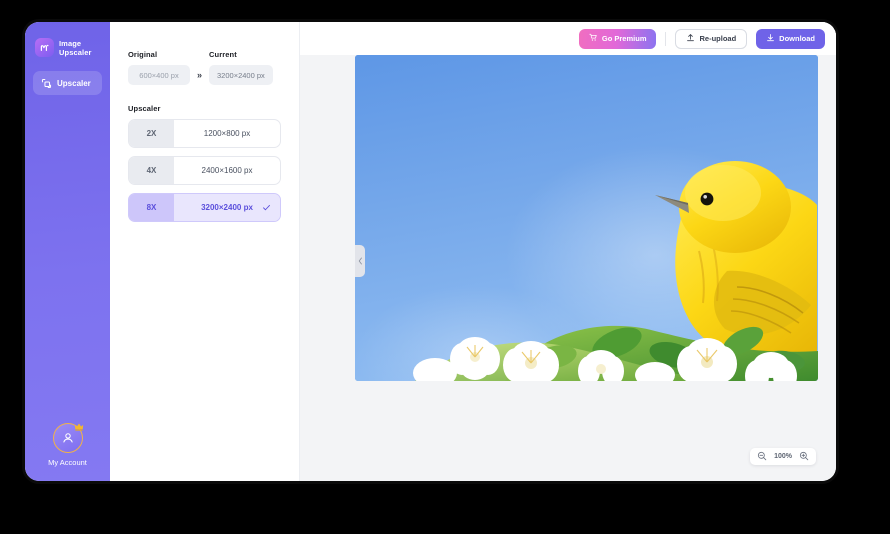 The image size is (890, 534). I want to click on my-account: My Account, so click(67, 445).